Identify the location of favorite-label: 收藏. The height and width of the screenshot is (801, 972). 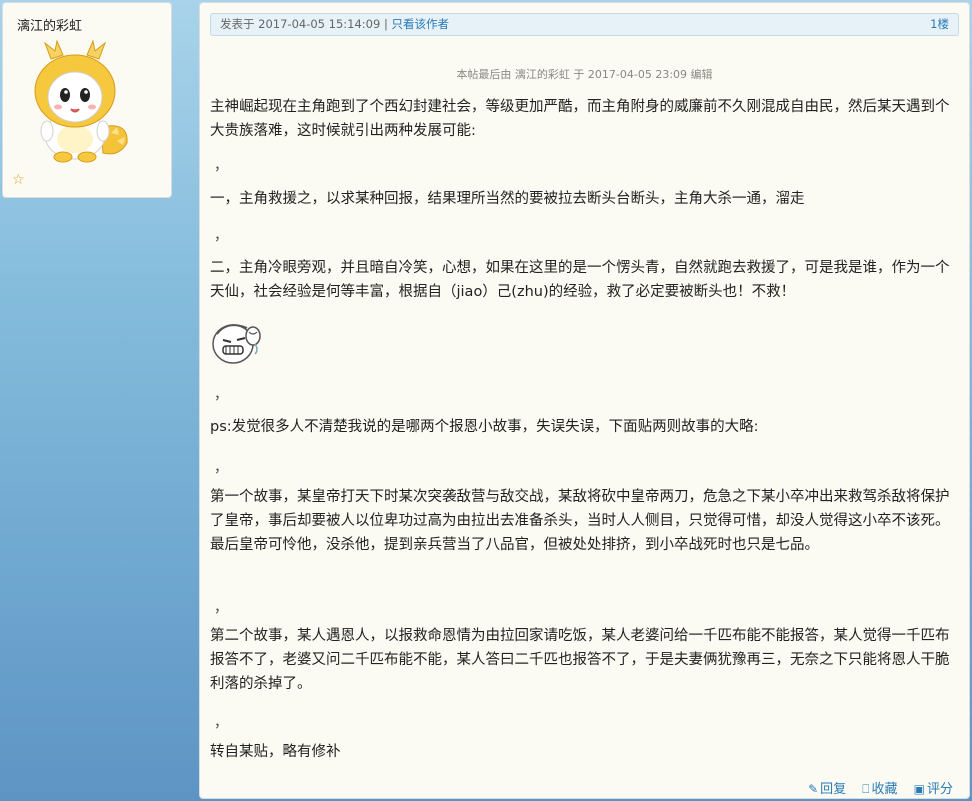
(884, 789).